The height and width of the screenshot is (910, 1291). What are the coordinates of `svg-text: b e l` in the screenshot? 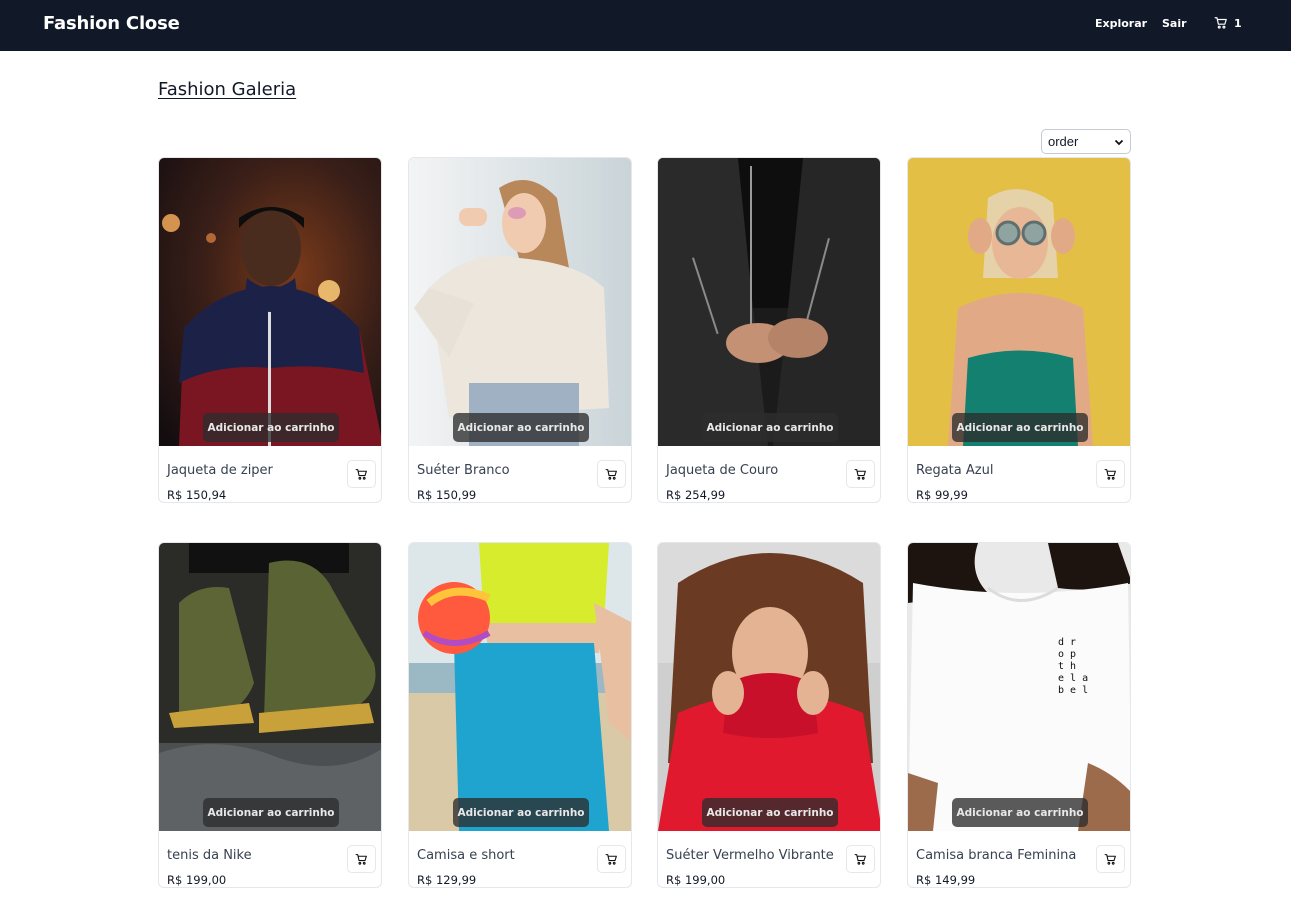 It's located at (1073, 690).